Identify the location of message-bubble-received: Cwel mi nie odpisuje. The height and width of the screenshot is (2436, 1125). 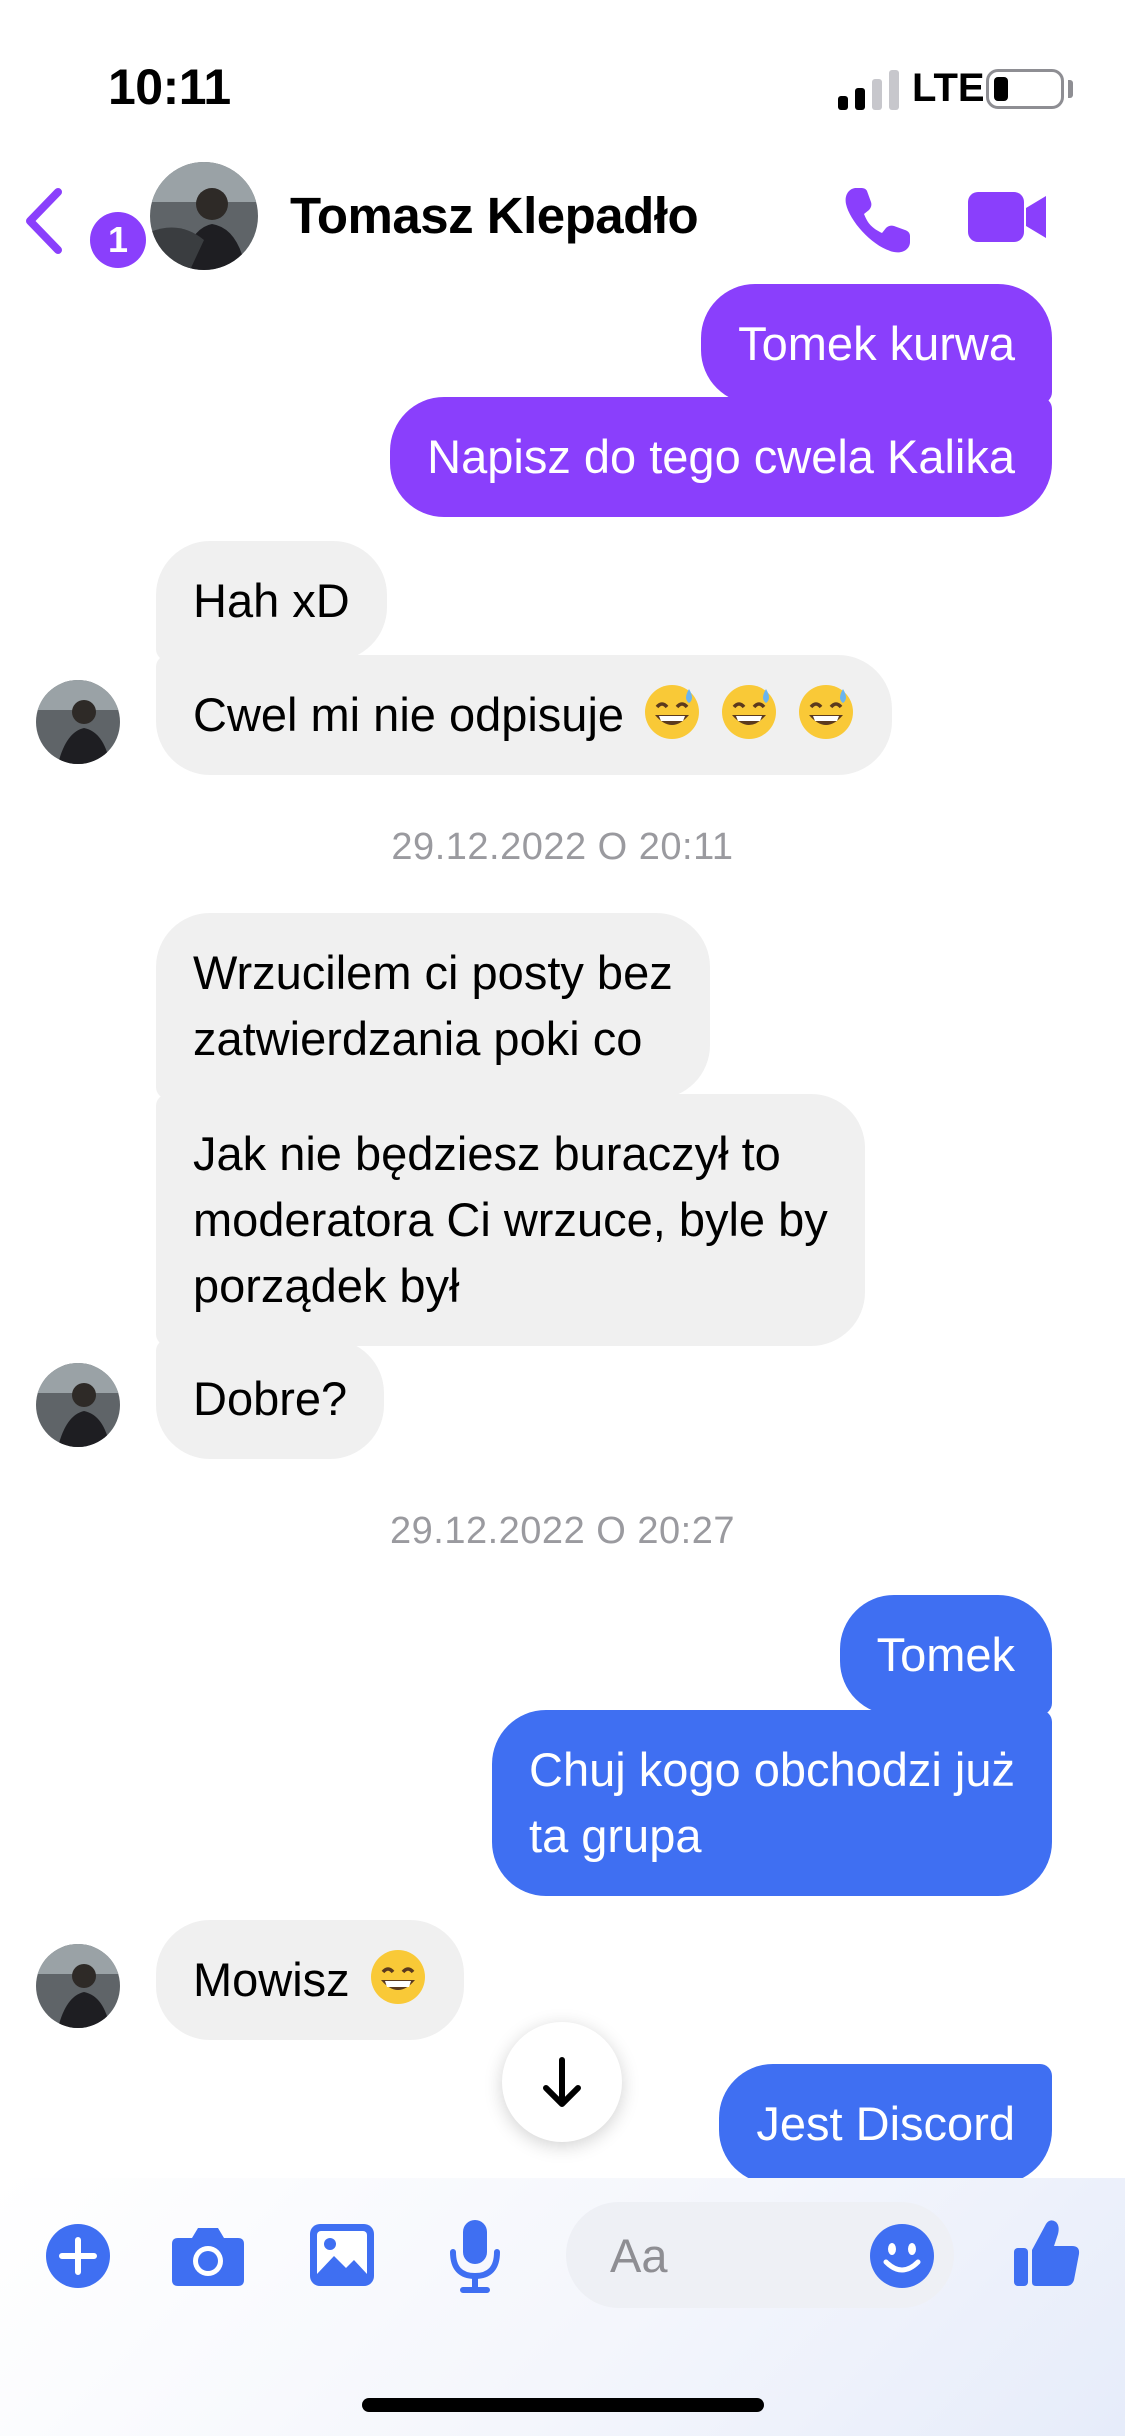
(524, 715).